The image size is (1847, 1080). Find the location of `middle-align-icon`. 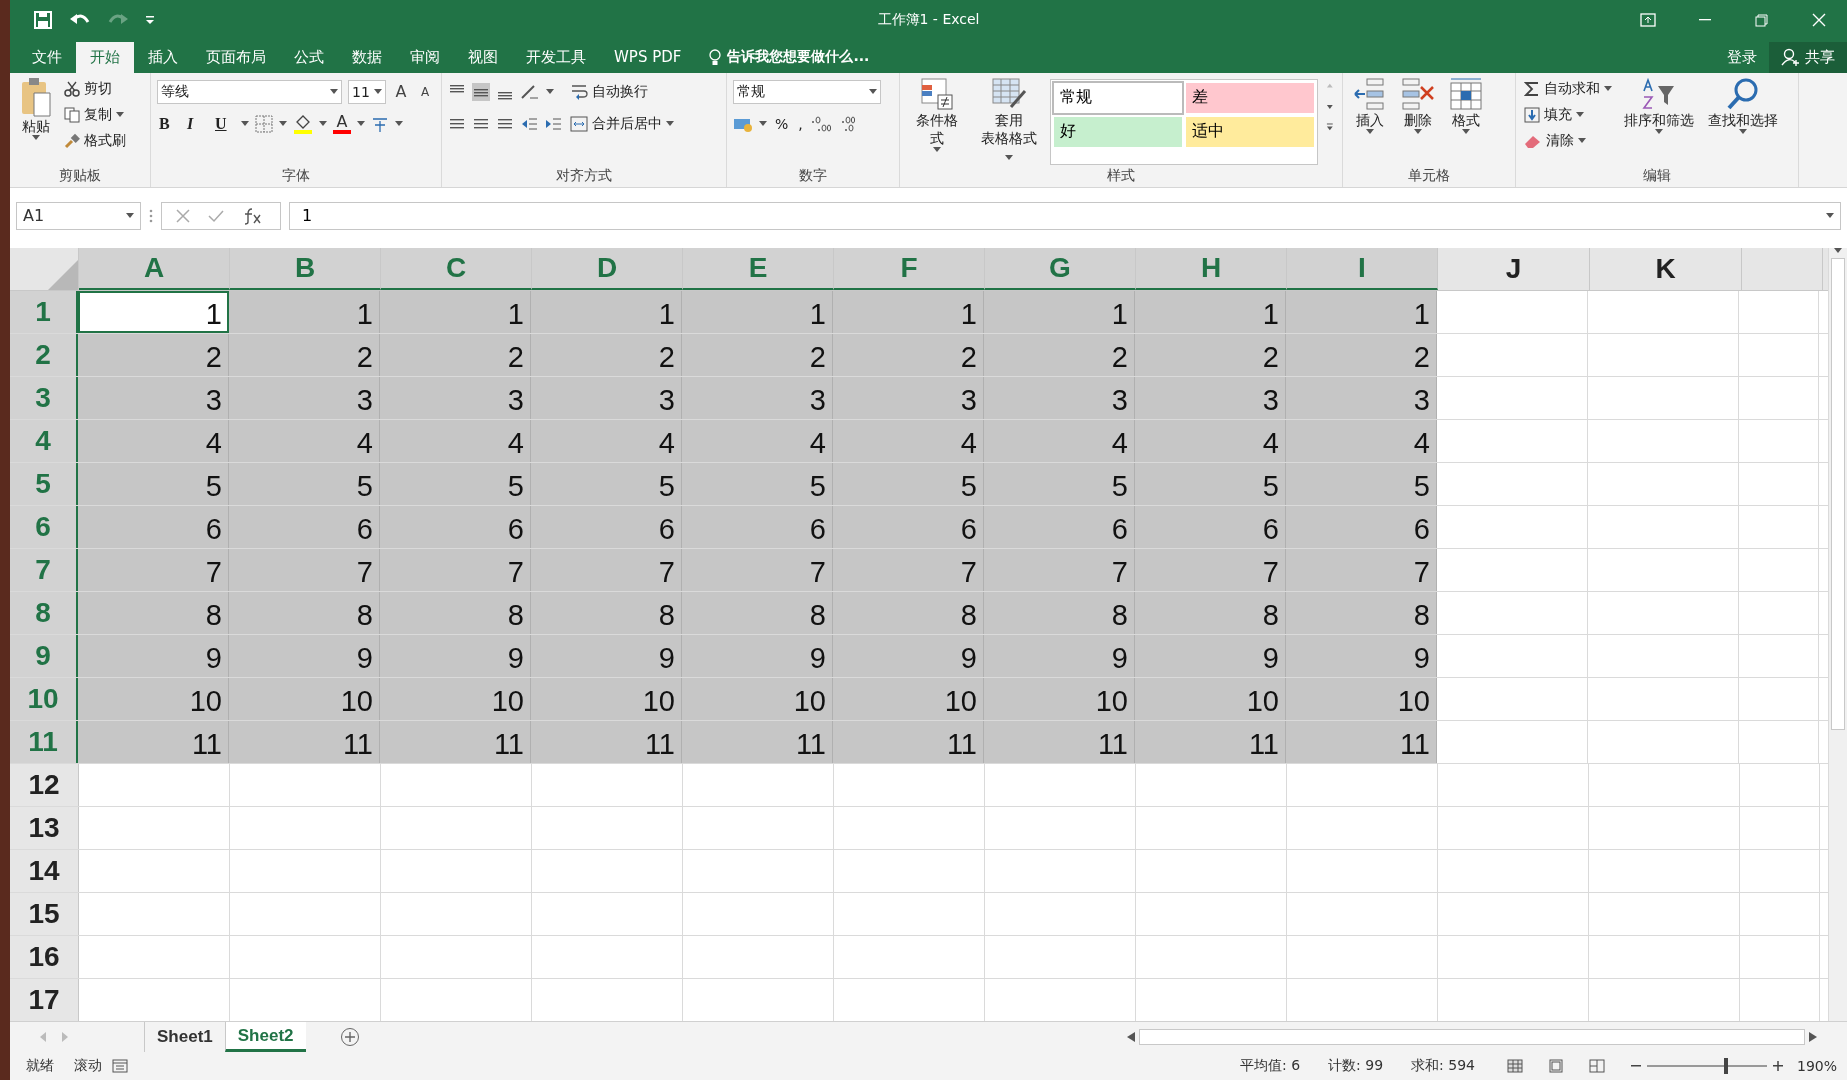

middle-align-icon is located at coordinates (481, 91).